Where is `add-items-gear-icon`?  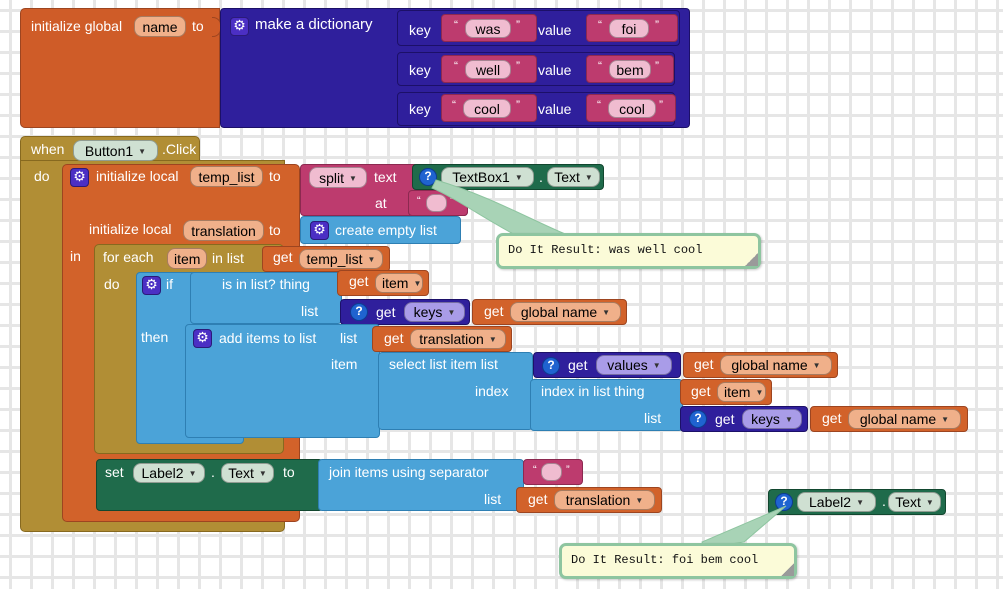
add-items-gear-icon is located at coordinates (202, 338).